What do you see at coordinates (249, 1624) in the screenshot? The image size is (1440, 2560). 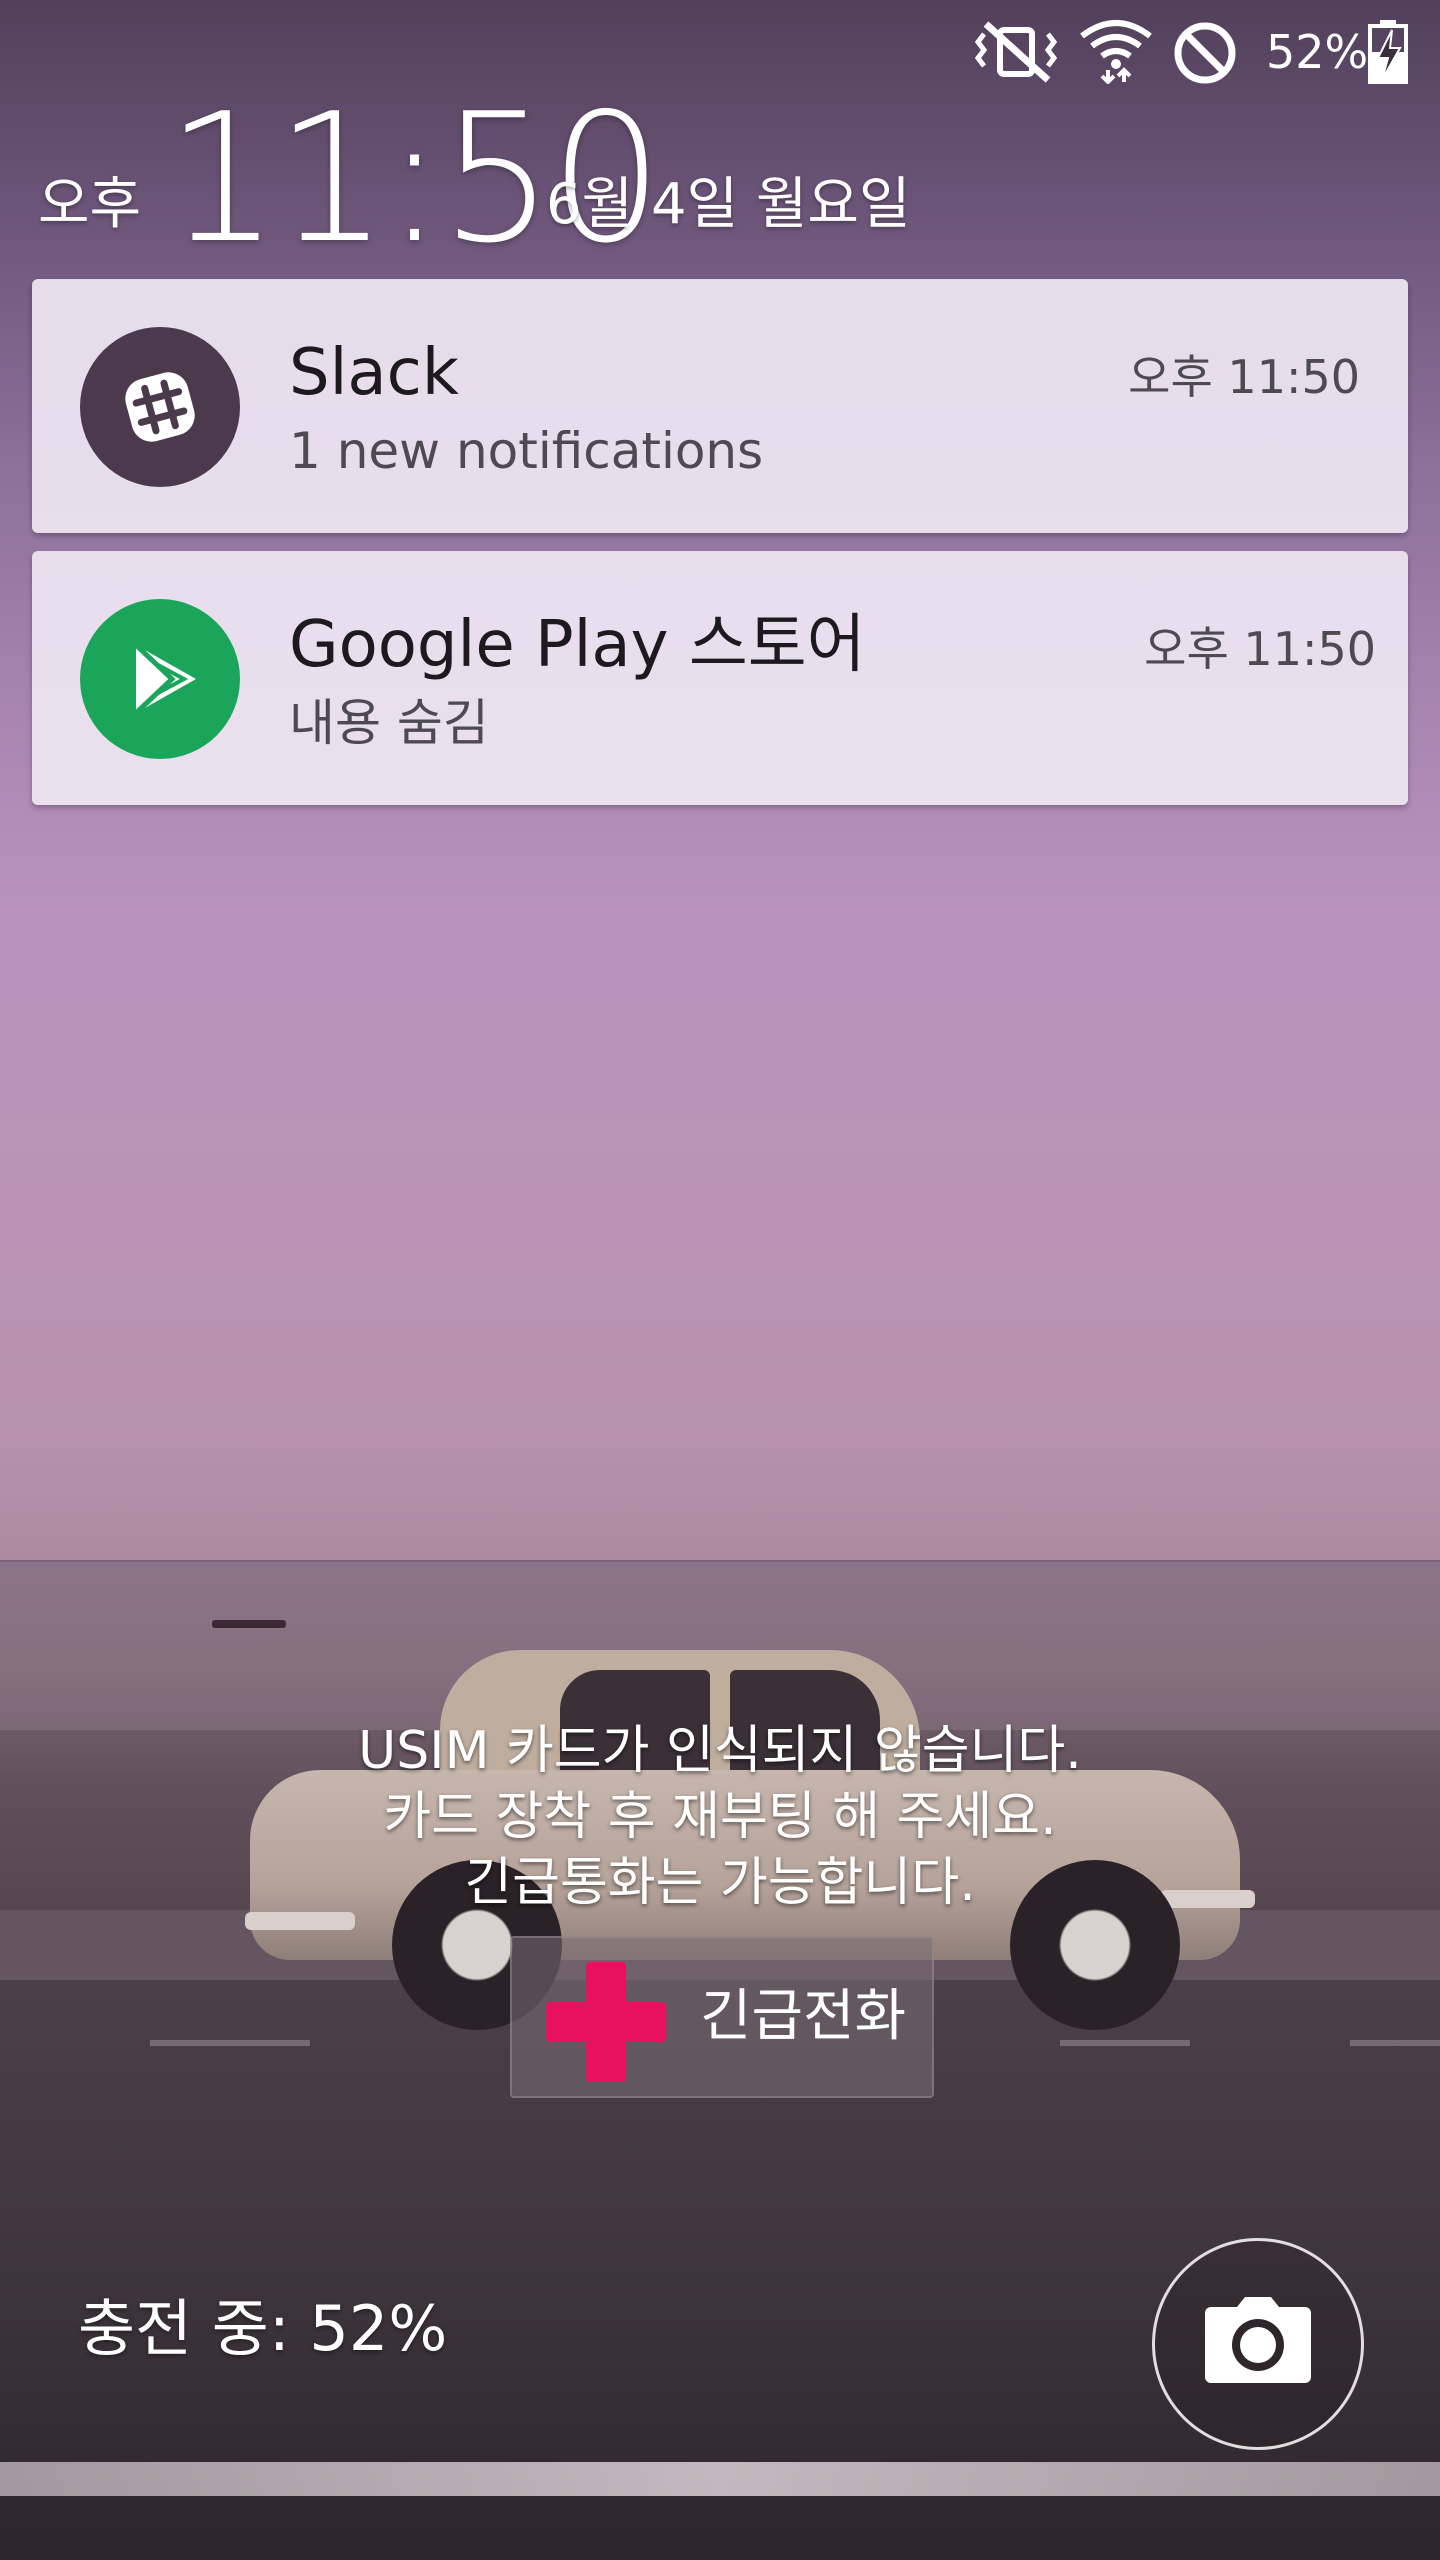 I see `wallpaper-boat` at bounding box center [249, 1624].